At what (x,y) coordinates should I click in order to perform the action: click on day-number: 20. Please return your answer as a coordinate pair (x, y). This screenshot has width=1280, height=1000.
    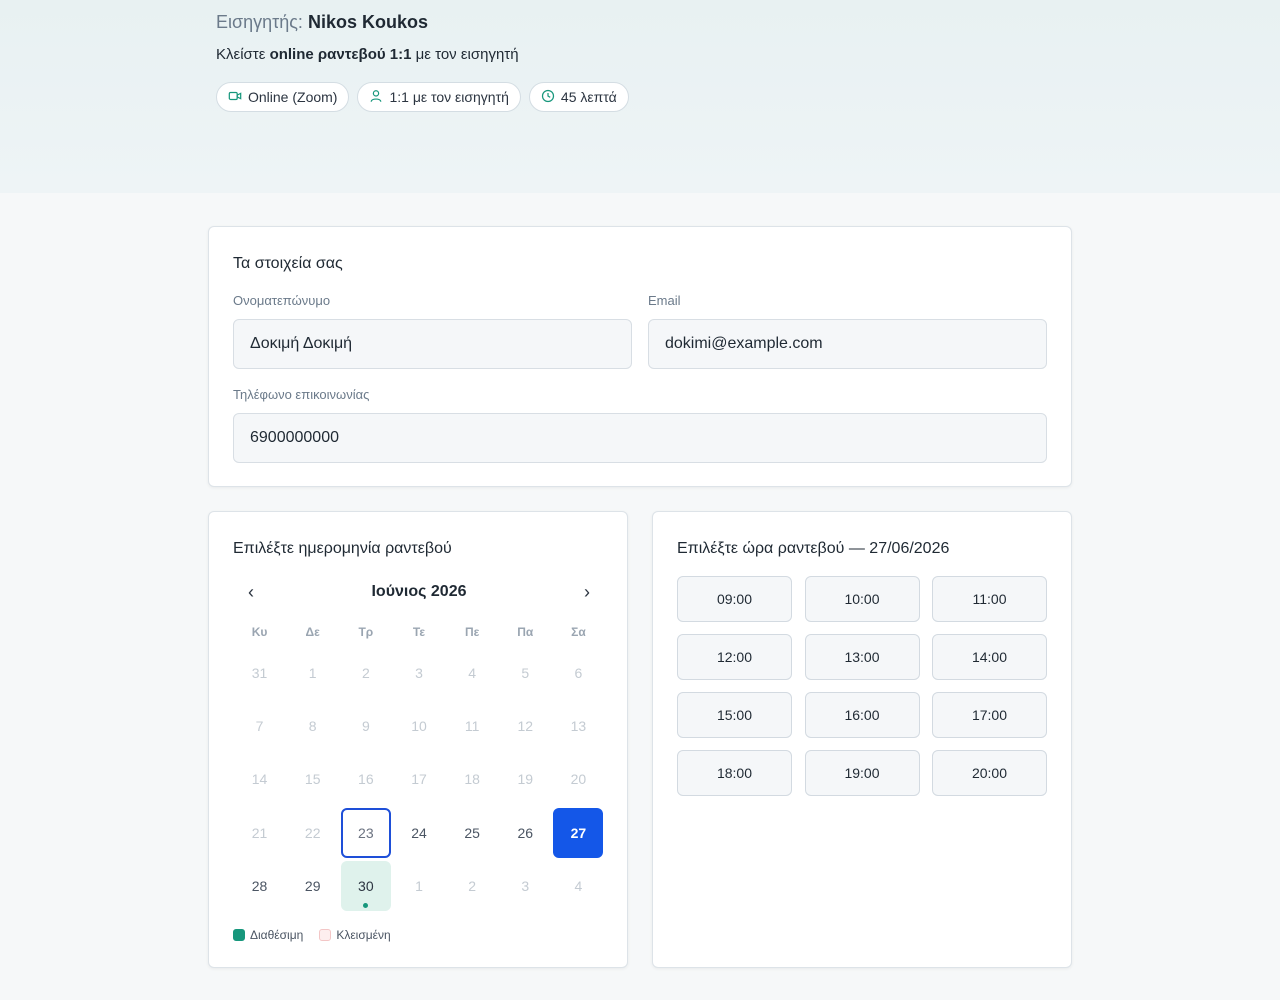
    Looking at the image, I should click on (578, 779).